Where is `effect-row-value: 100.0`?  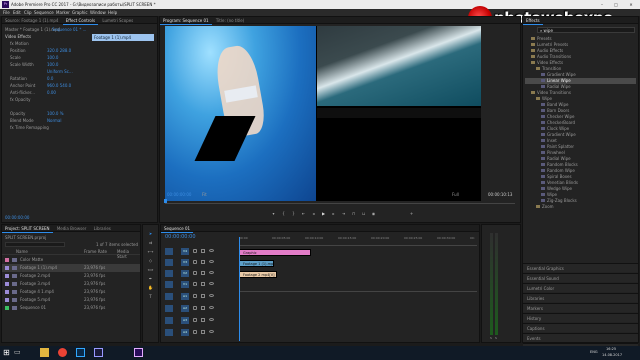
effect-row-value: 100.0 is located at coordinates (52, 65).